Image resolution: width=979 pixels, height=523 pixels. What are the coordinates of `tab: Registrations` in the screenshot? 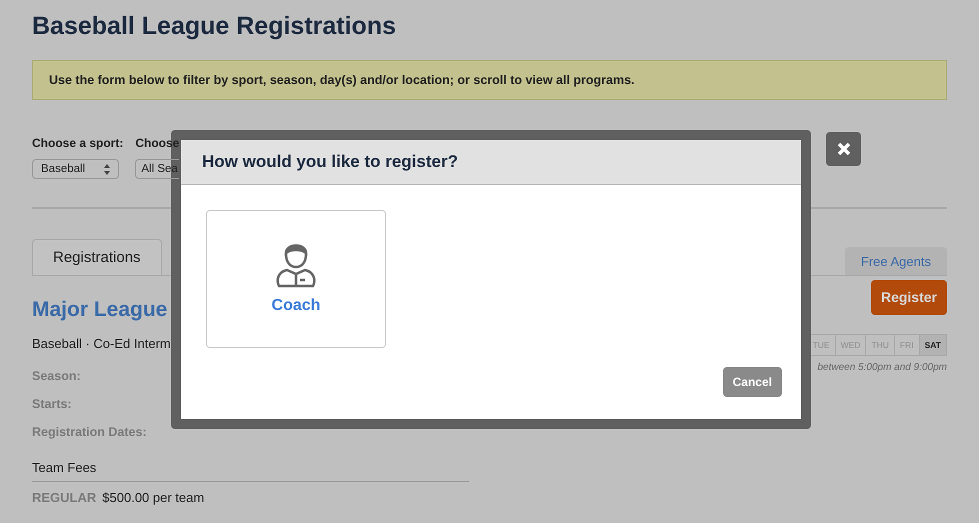 It's located at (97, 257).